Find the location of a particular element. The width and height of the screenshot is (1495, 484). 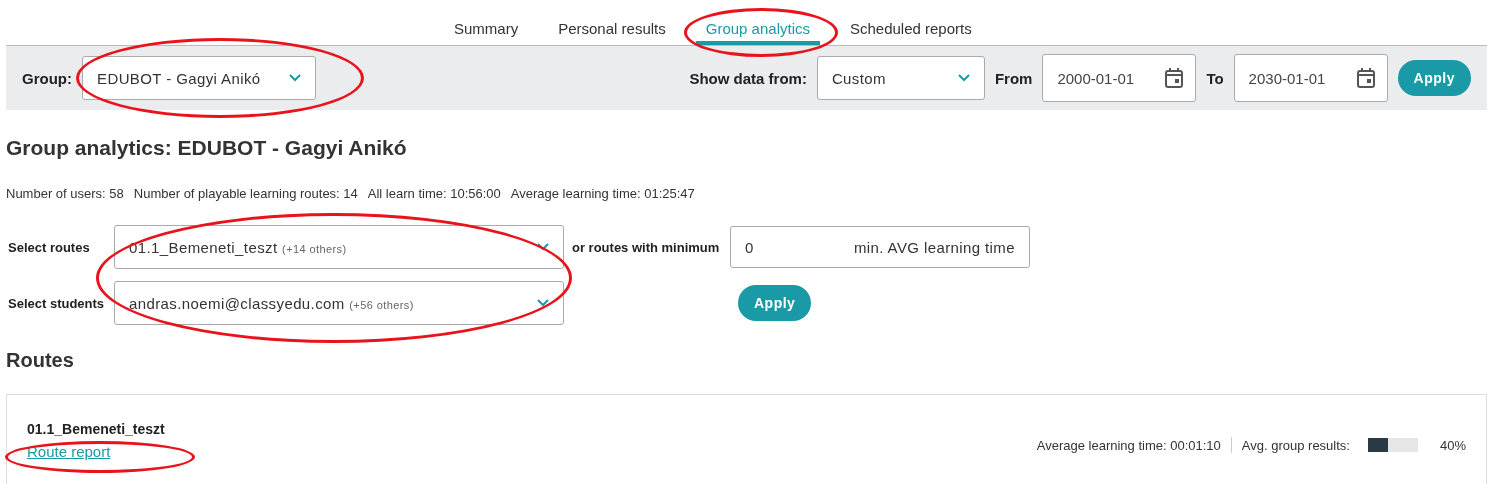

minimum-time-field: 0 min. AVG learning time is located at coordinates (880, 247).